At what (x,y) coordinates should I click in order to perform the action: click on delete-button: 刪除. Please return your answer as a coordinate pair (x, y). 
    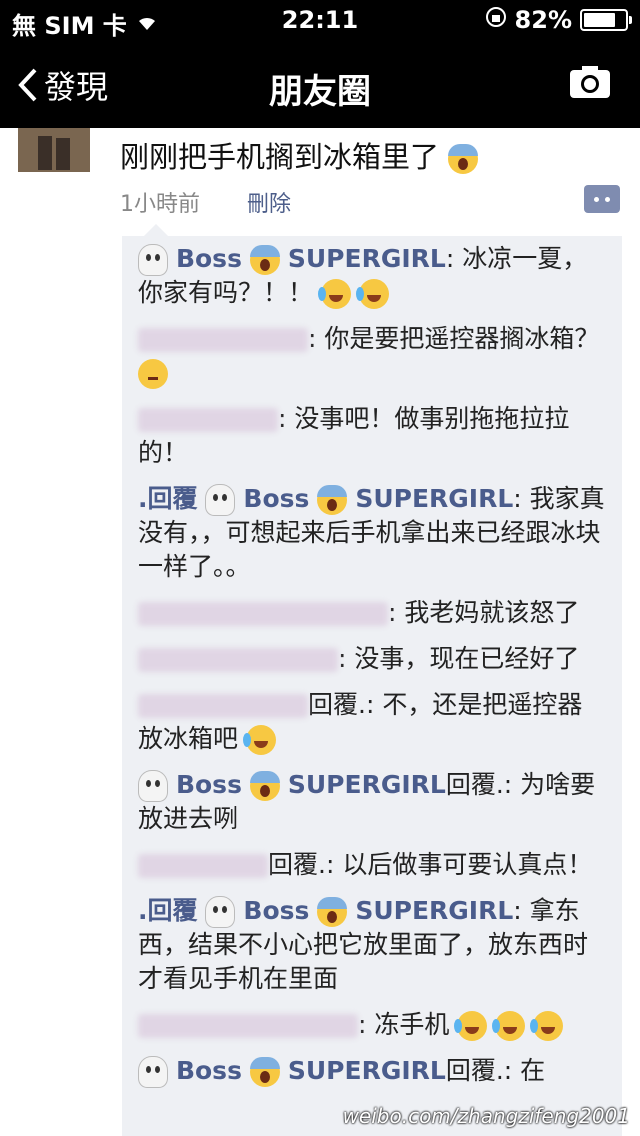
    Looking at the image, I should click on (269, 204).